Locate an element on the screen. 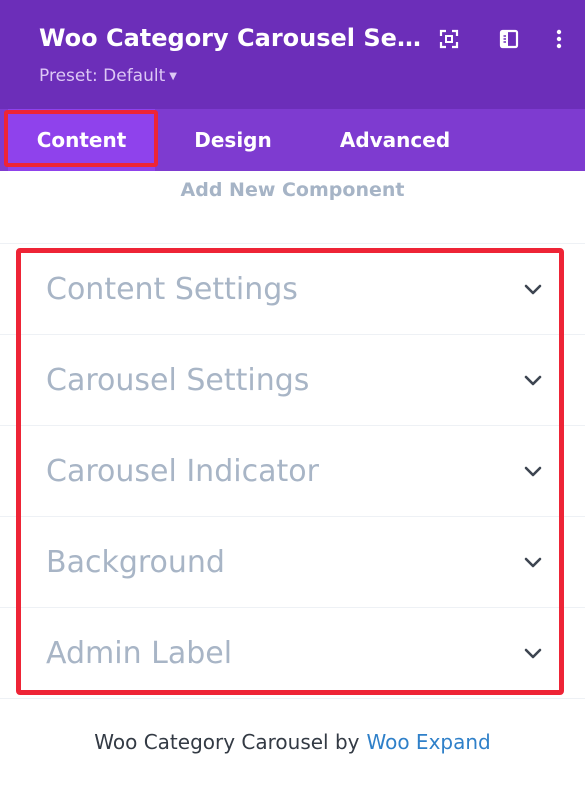  preset-label: Preset: Default is located at coordinates (102, 76).